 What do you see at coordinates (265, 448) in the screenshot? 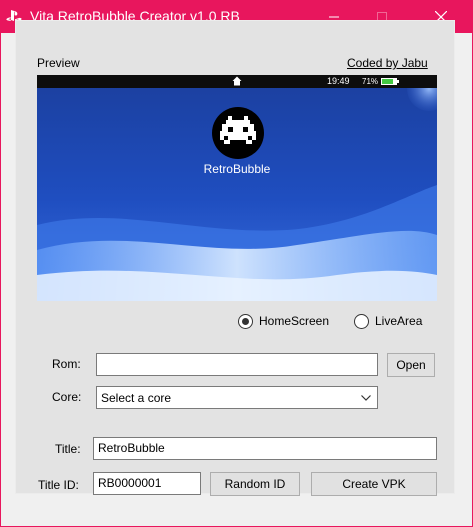
I see `title-input: RetroBubble` at bounding box center [265, 448].